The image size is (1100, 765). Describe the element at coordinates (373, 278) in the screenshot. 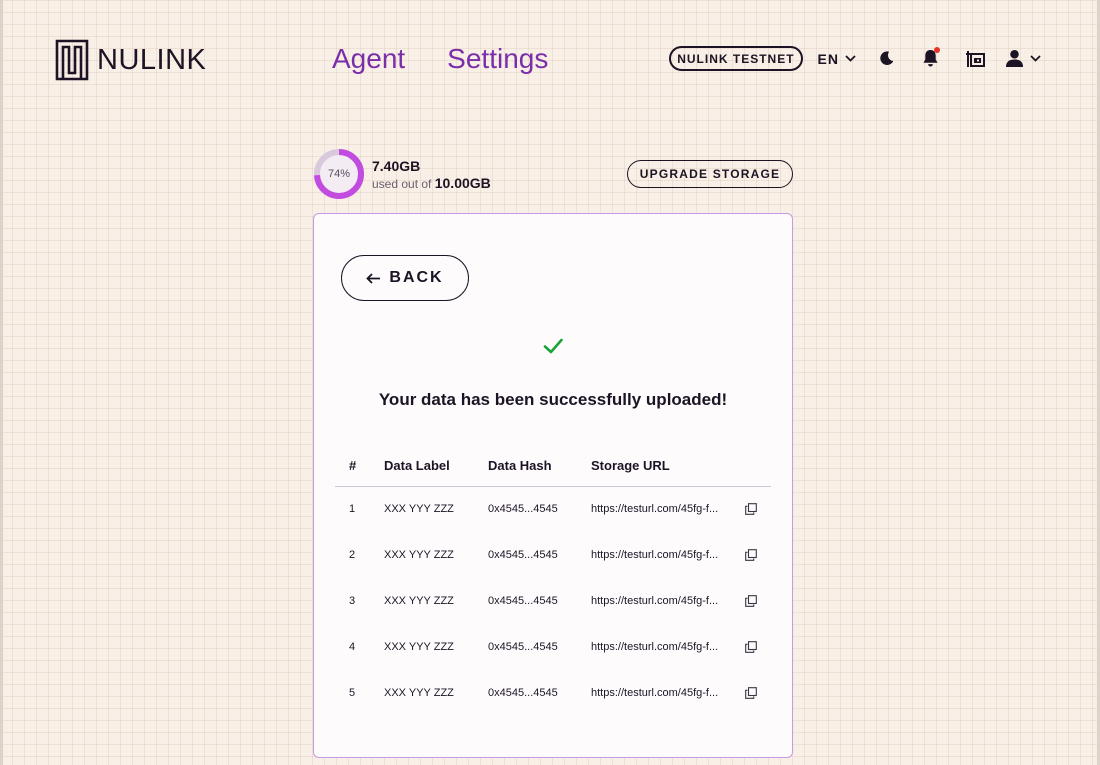

I see `arrow-left-icon` at that location.